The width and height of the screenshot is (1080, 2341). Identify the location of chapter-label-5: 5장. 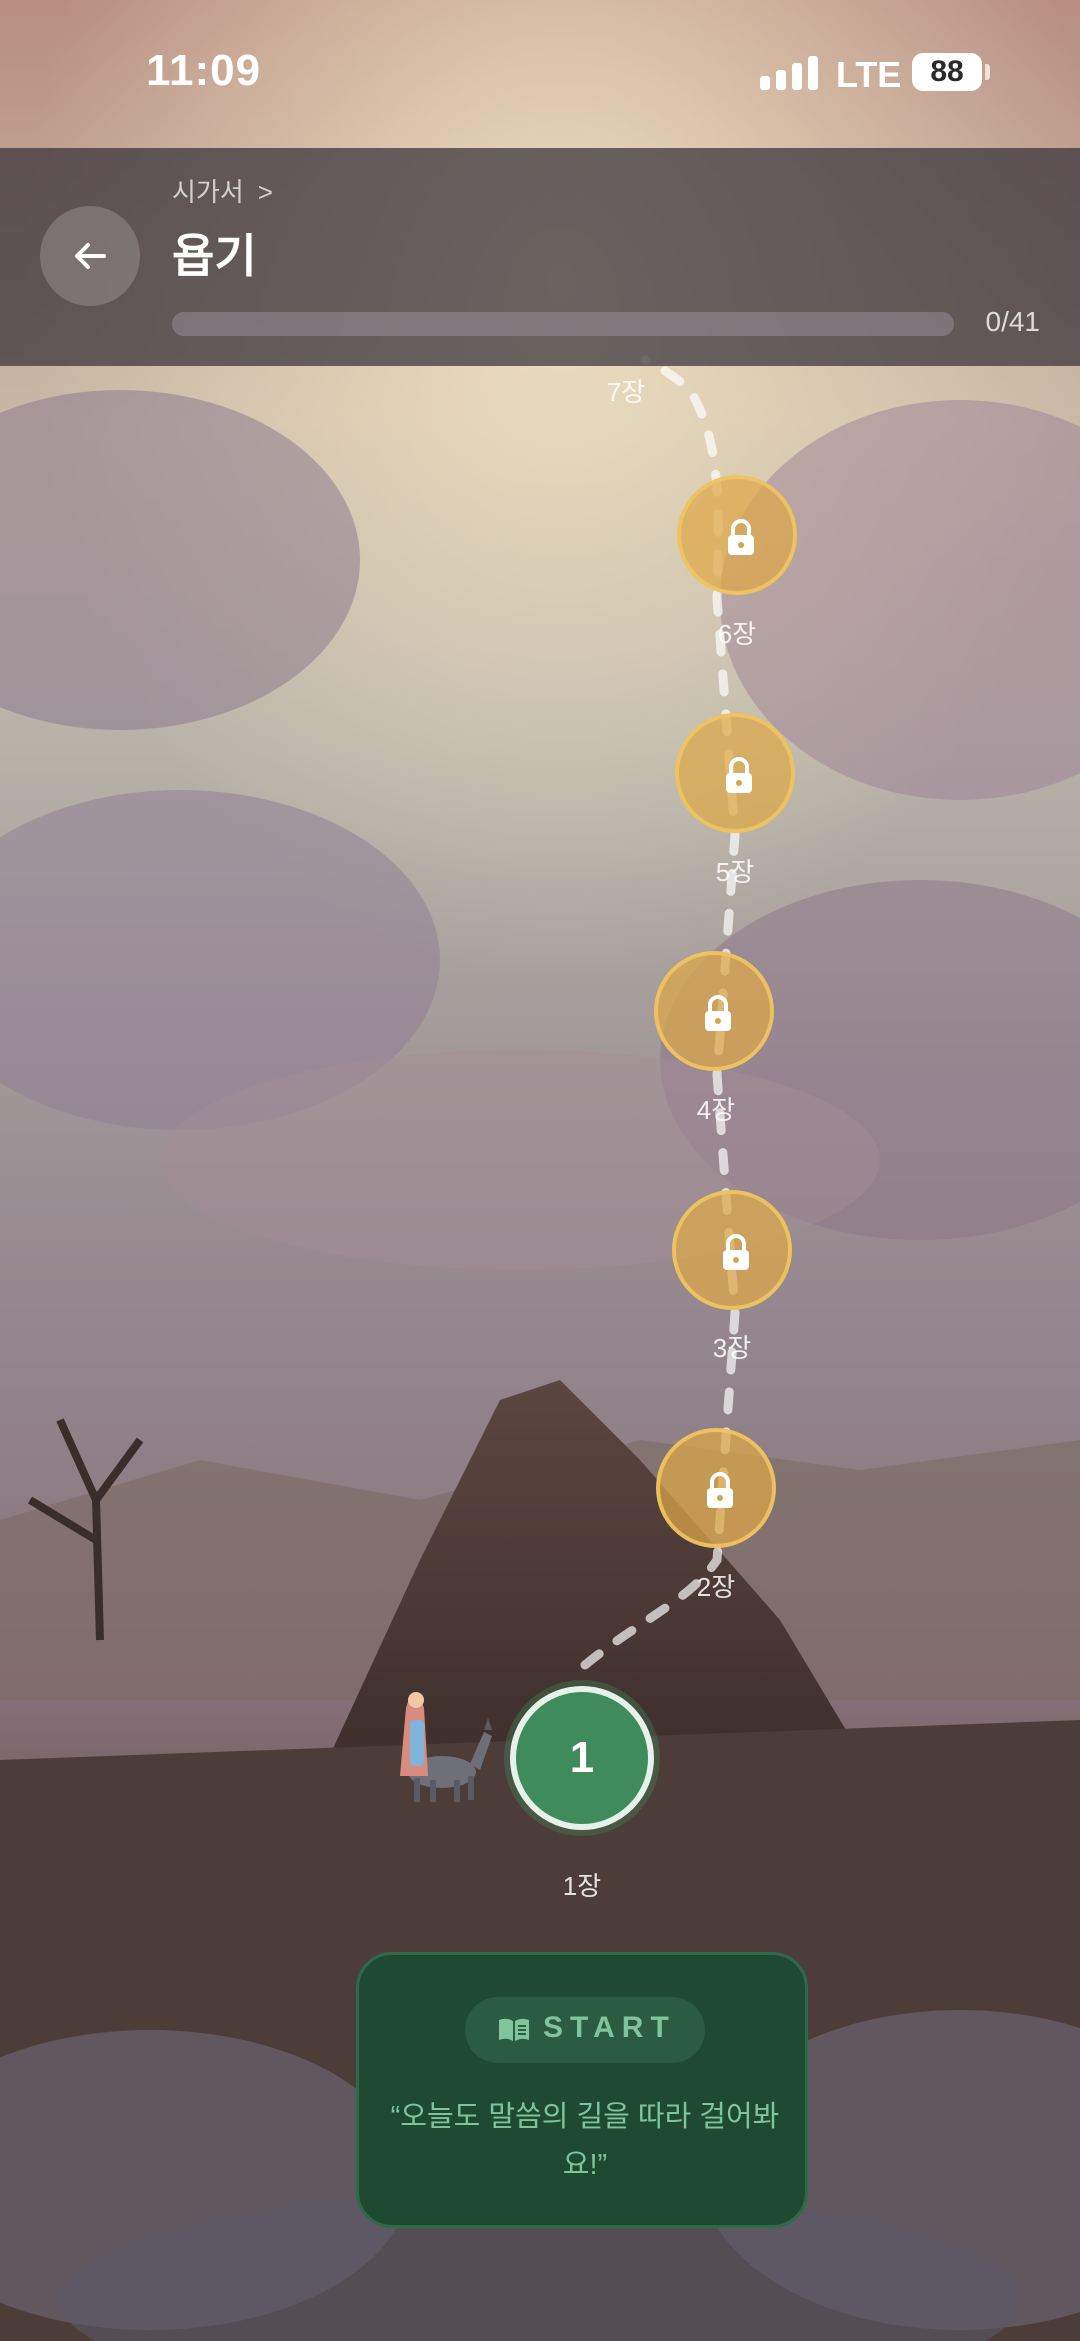
(735, 872).